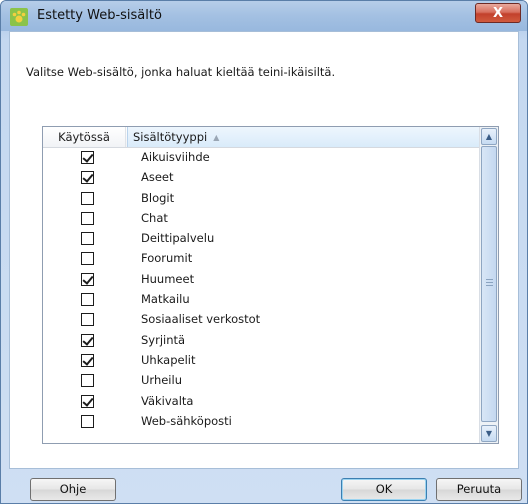 This screenshot has width=528, height=504. Describe the element at coordinates (261, 361) in the screenshot. I see `list-item: Uhkapelit` at that location.